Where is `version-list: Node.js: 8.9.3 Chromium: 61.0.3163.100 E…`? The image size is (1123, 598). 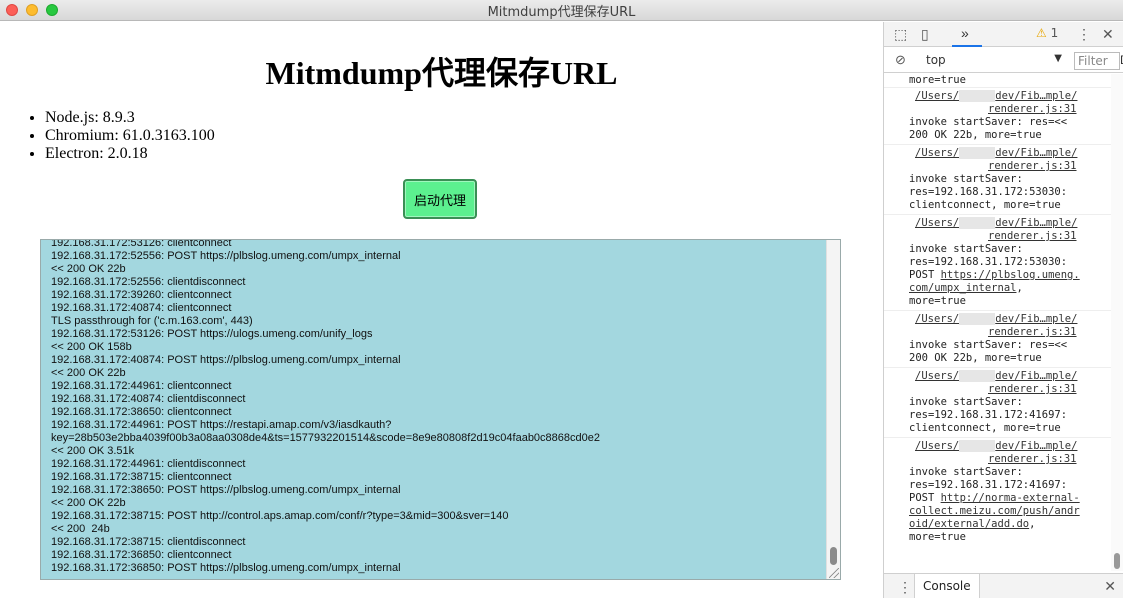 version-list: Node.js: 8.9.3 Chromium: 61.0.3163.100 E… is located at coordinates (130, 136).